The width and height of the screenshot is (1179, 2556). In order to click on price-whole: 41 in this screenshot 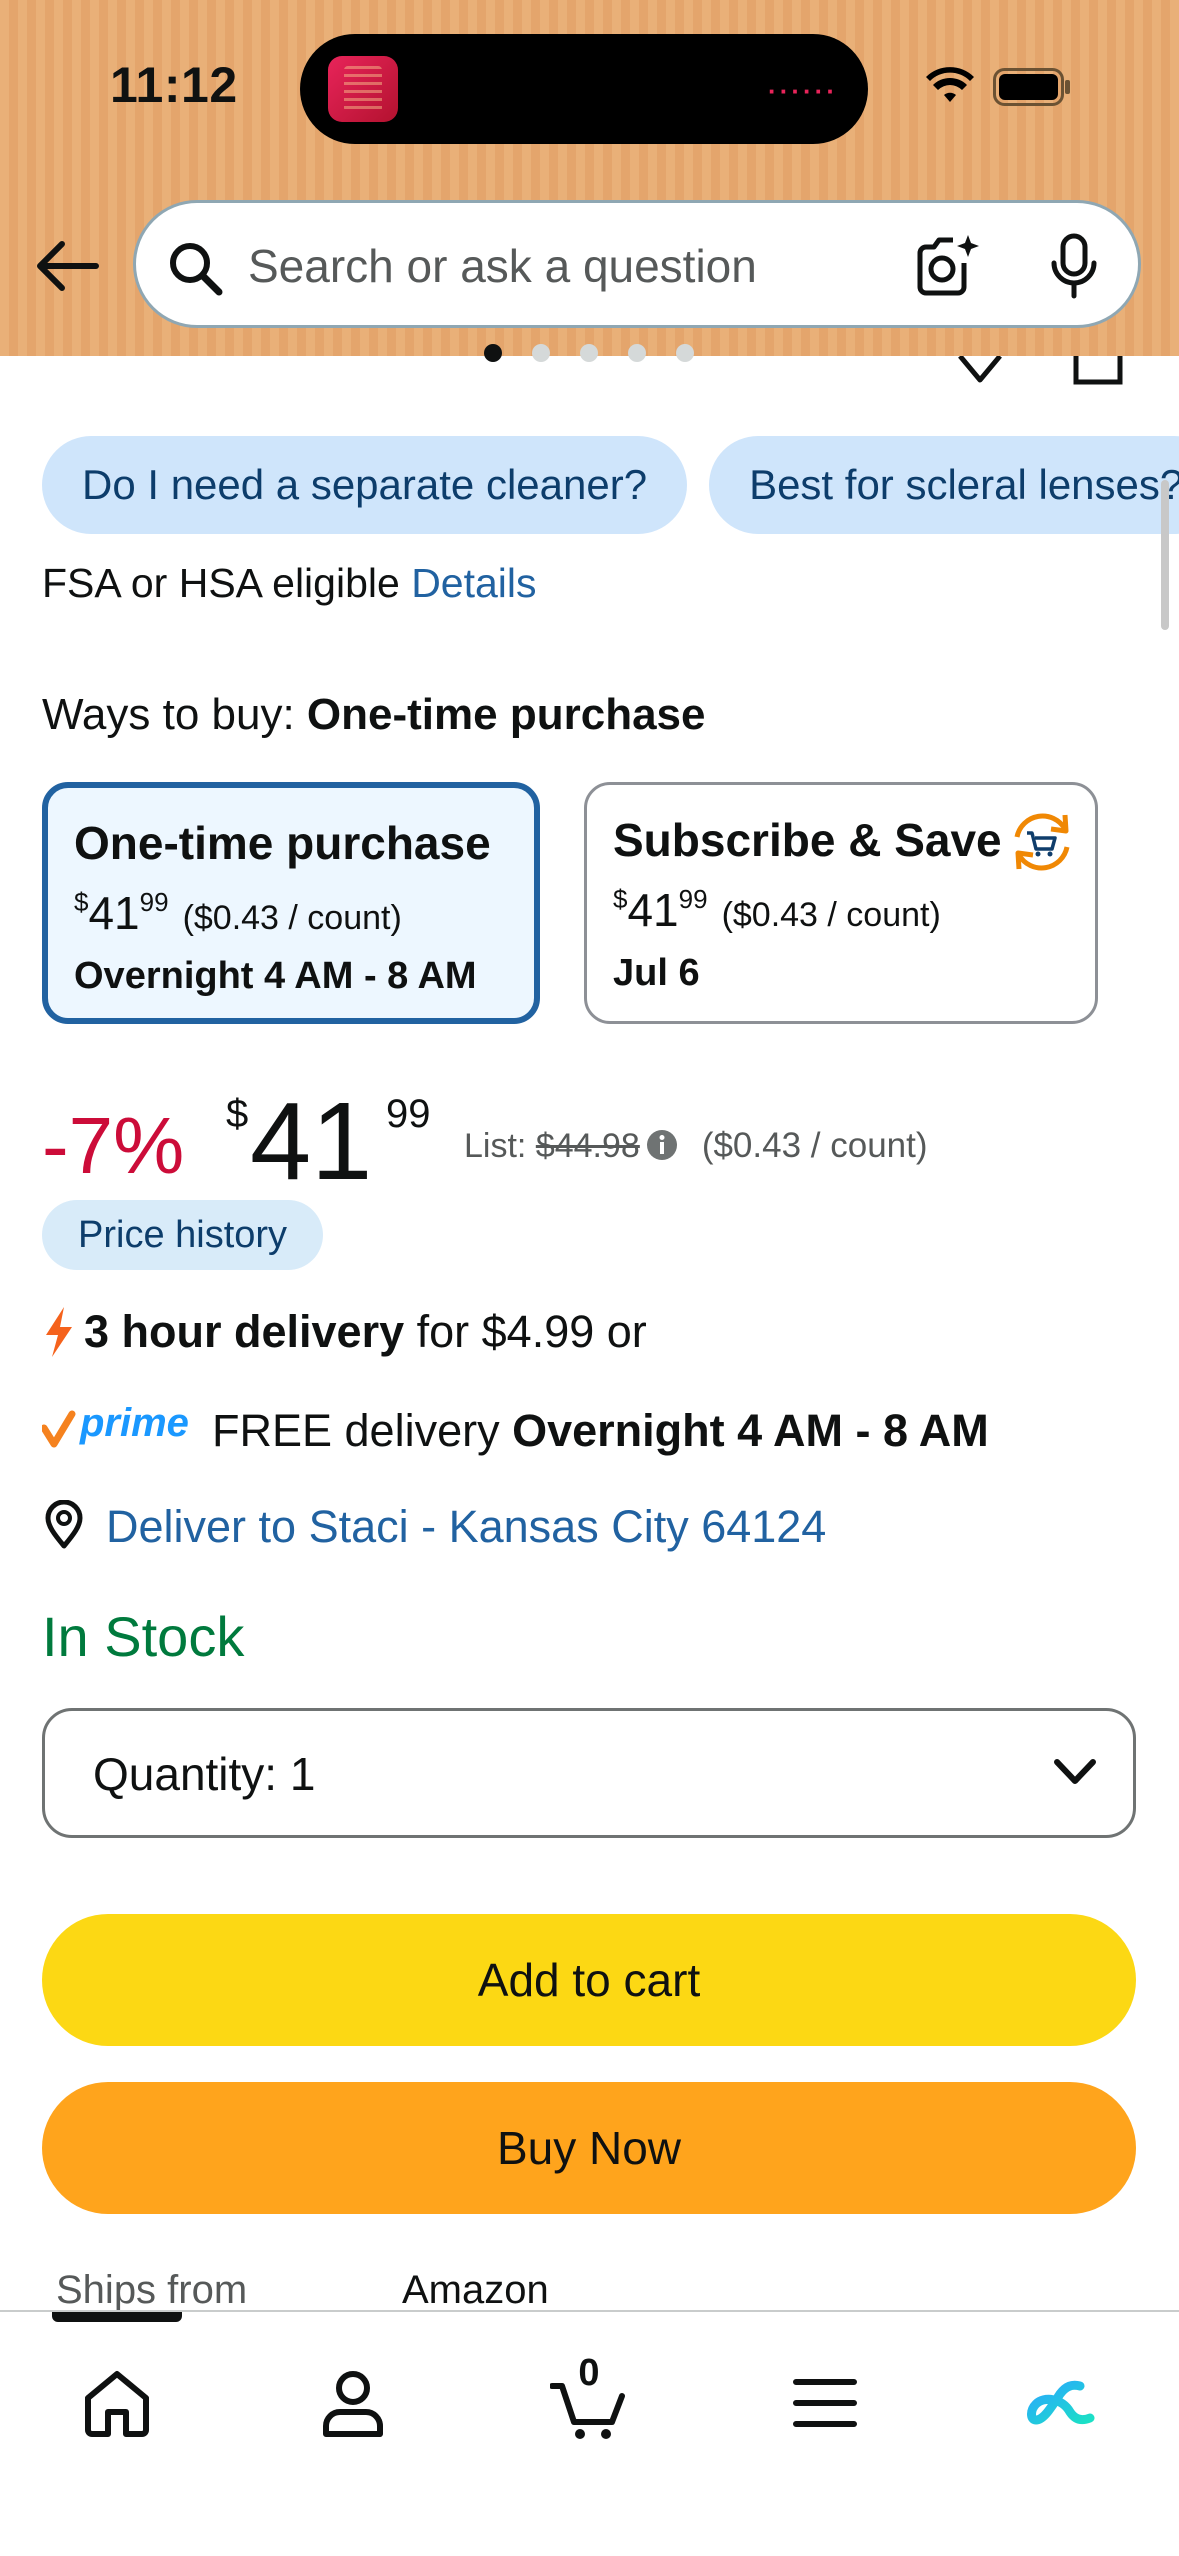, I will do `click(311, 1141)`.